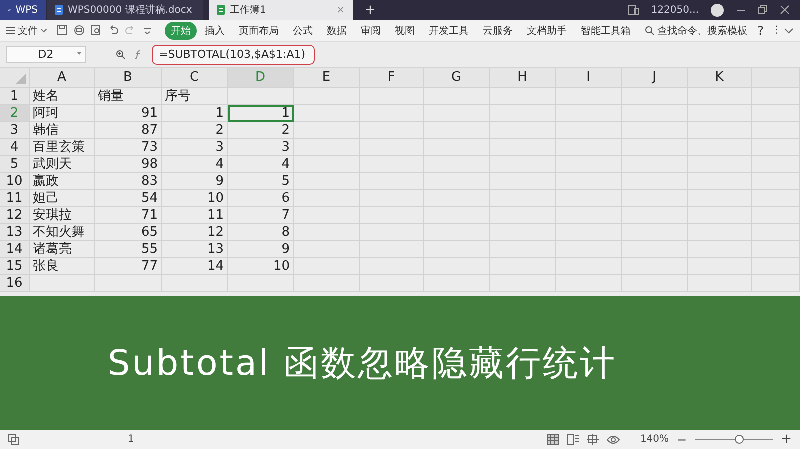 Image resolution: width=800 pixels, height=449 pixels. What do you see at coordinates (259, 31) in the screenshot?
I see `ribbon-tab: 页面布局` at bounding box center [259, 31].